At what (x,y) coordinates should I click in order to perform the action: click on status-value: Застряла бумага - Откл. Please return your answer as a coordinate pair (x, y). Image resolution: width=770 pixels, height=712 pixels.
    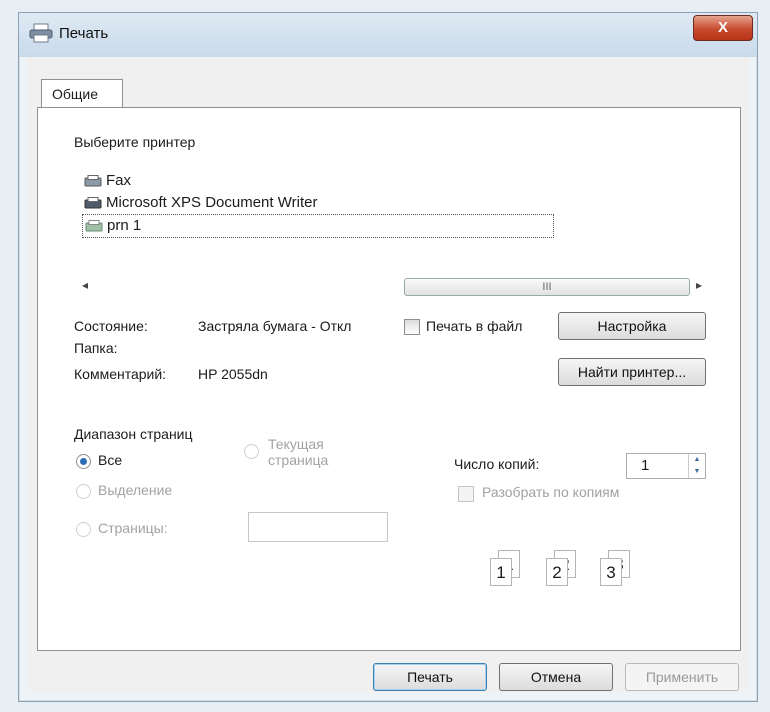
    Looking at the image, I should click on (275, 326).